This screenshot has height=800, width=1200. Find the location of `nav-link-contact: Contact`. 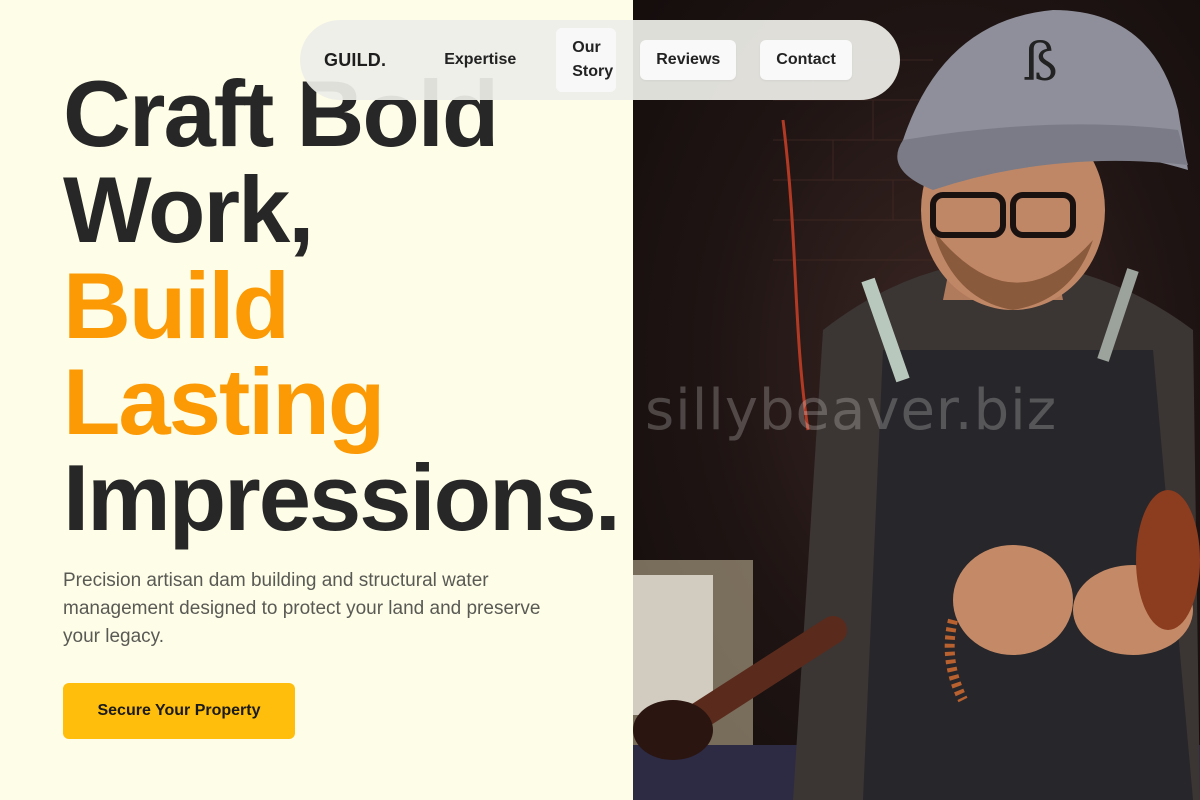

nav-link-contact: Contact is located at coordinates (806, 60).